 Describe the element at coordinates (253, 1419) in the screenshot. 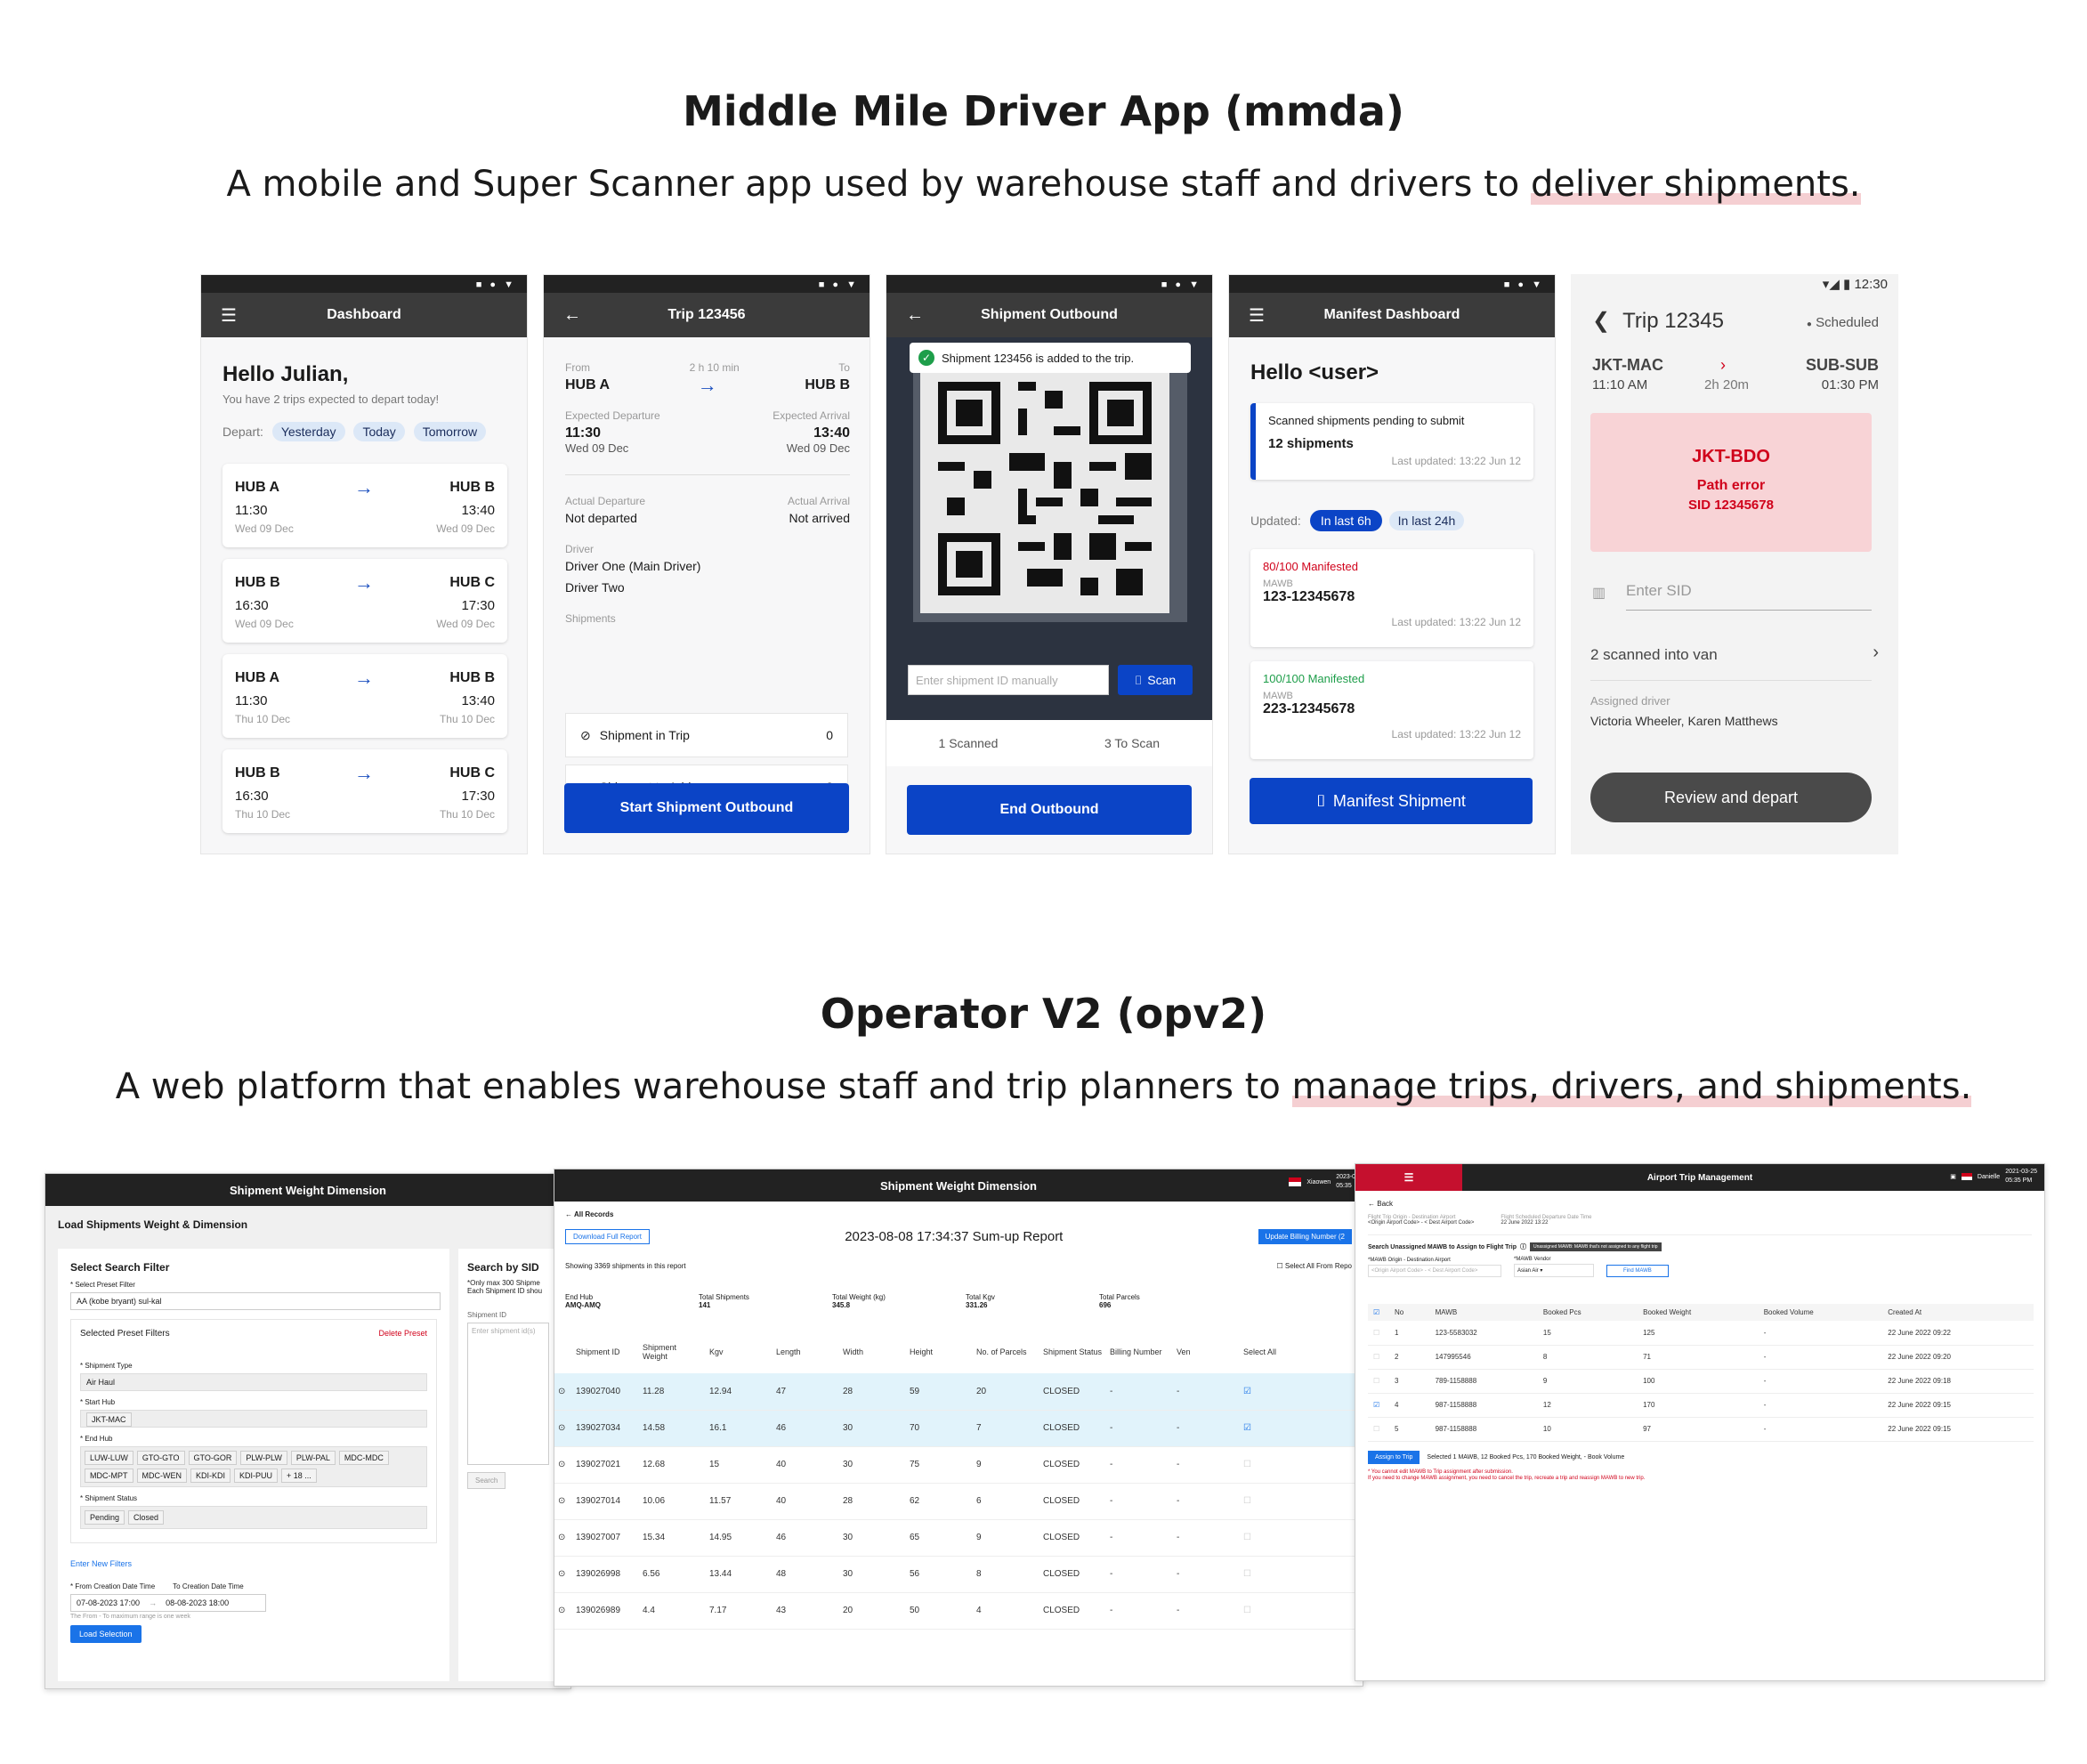

I see `start-hub-field: JKT-MAC` at that location.